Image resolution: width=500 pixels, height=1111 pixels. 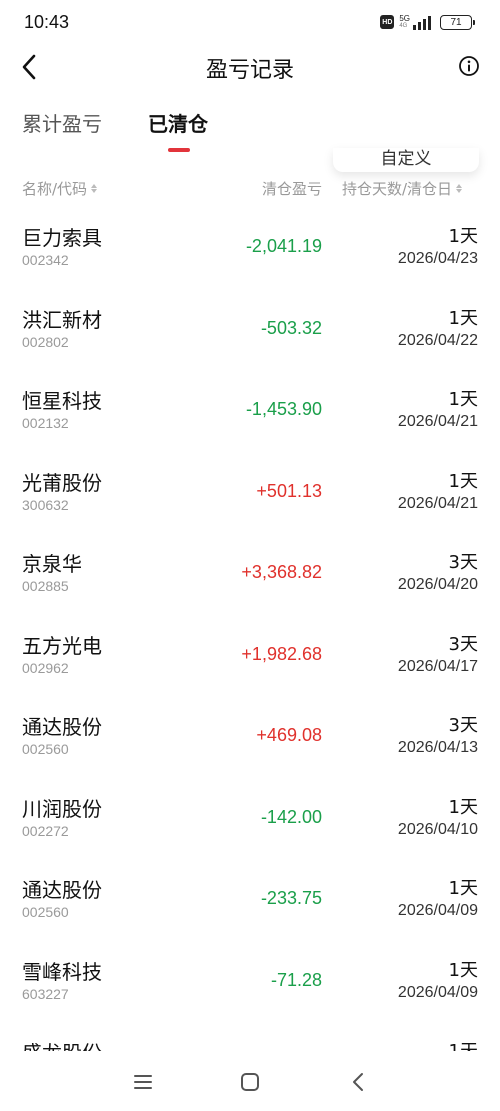 What do you see at coordinates (387, 22) in the screenshot?
I see `hd-icon: HD` at bounding box center [387, 22].